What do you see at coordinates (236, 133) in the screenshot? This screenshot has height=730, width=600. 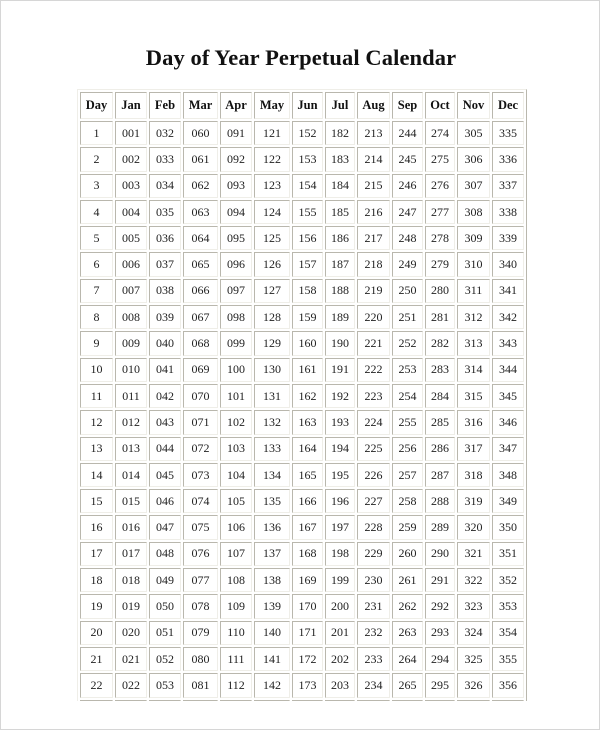 I see `day-of-year-cell: 091` at bounding box center [236, 133].